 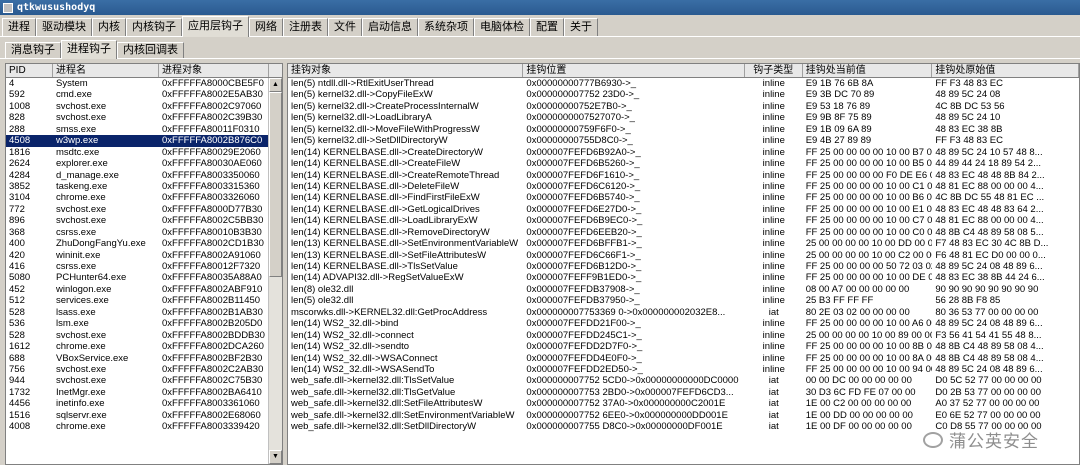 What do you see at coordinates (275, 85) in the screenshot?
I see `scroll-up-arrow-icon: ▲` at bounding box center [275, 85].